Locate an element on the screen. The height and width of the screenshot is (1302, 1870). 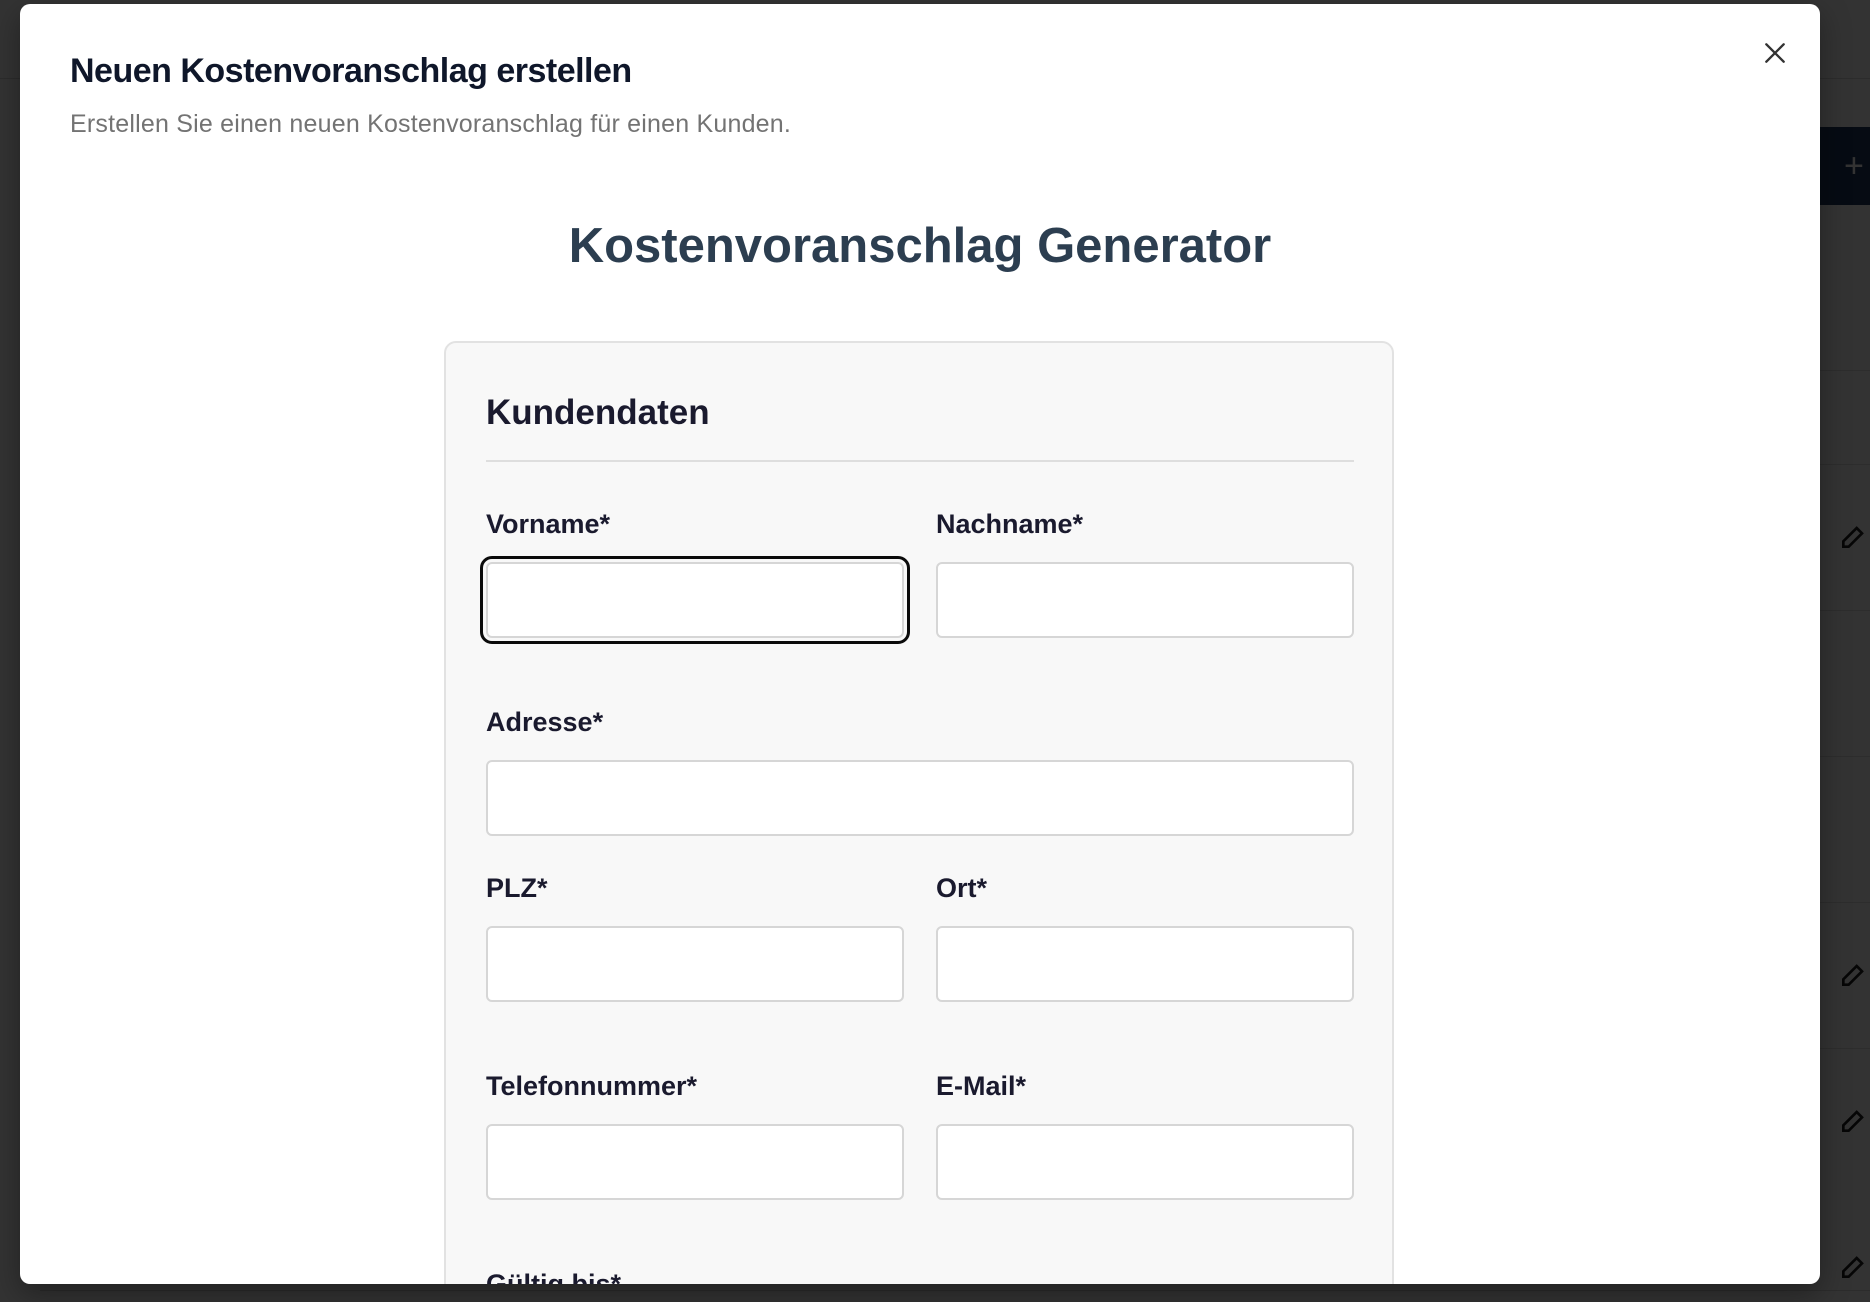
valid-until-label: Gültig bis* is located at coordinates (553, 1276).